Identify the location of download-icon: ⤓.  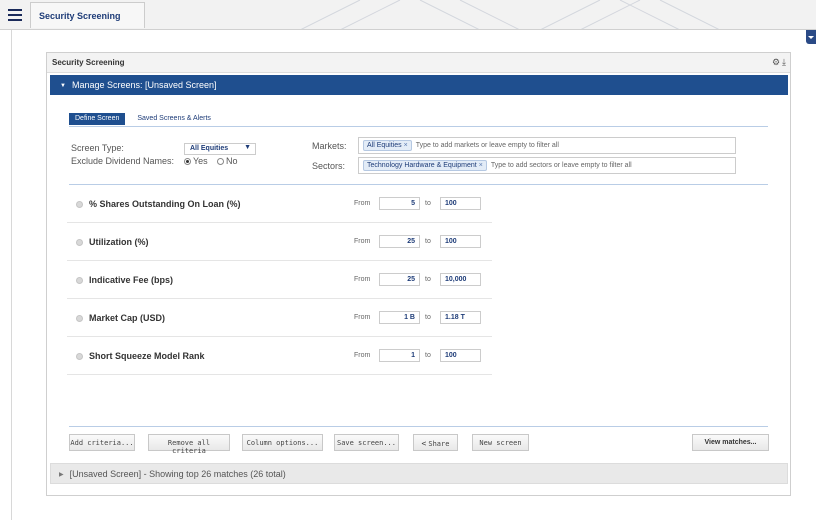
(784, 62).